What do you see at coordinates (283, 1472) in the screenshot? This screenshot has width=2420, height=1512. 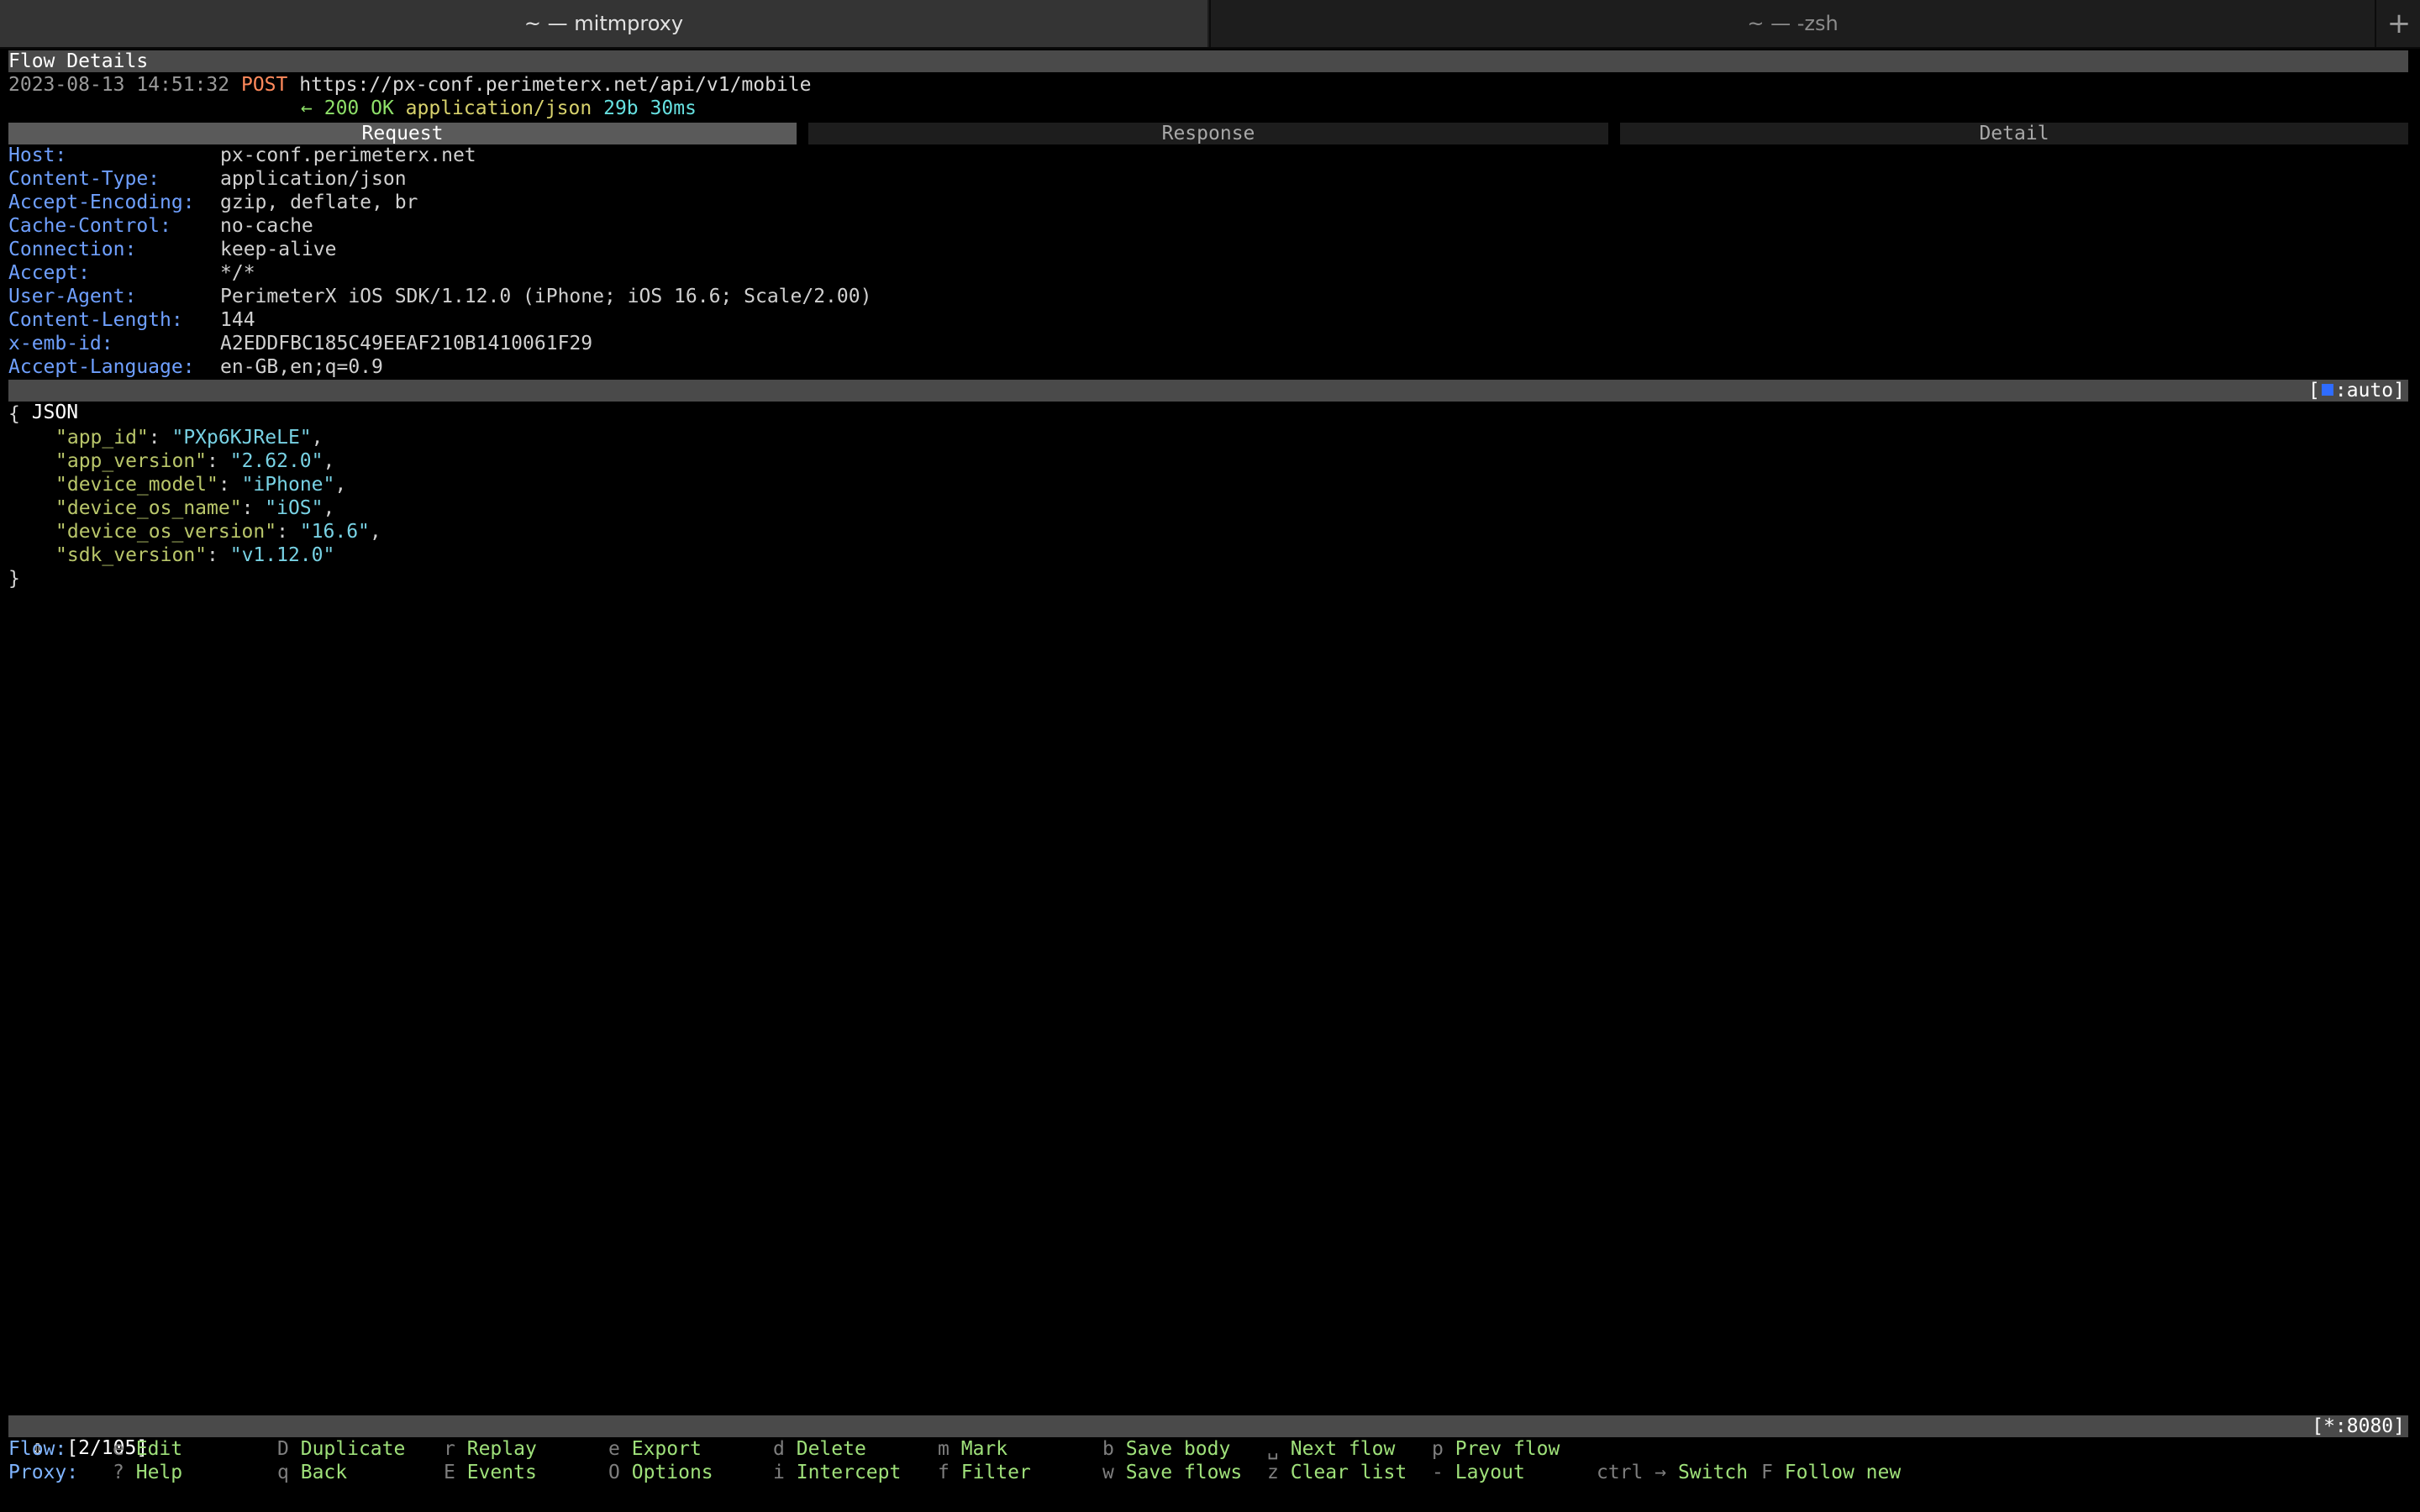 I see `keybinding-key: q` at bounding box center [283, 1472].